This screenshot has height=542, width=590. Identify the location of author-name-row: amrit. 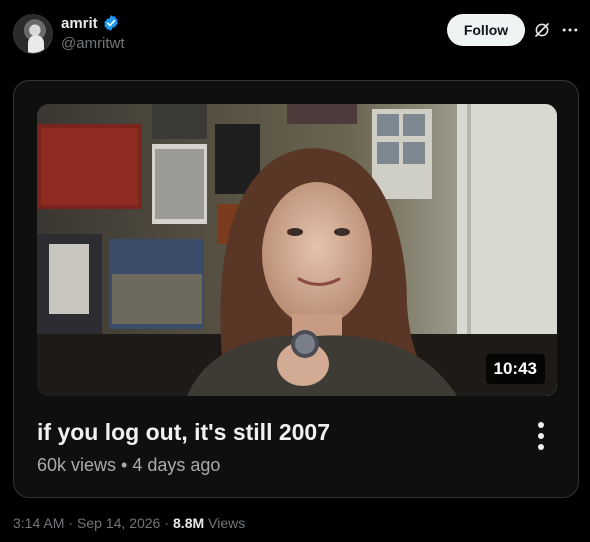
(90, 23).